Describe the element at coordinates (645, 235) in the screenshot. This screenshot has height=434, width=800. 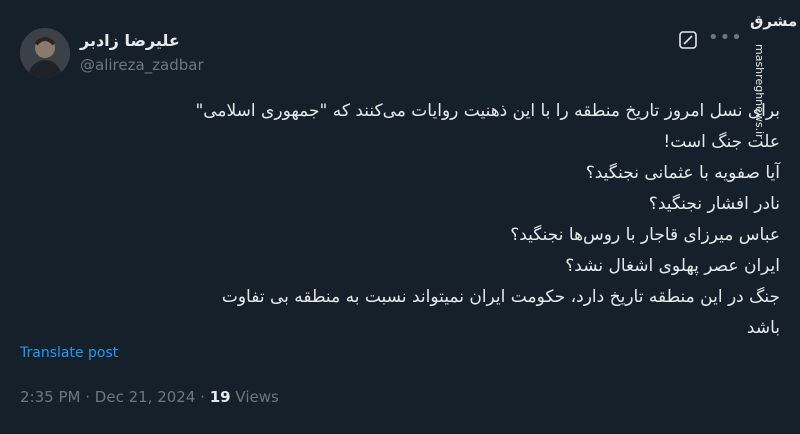
I see `post-line: عباس میرزای قاجار با روس‌ها نجنگید؟` at that location.